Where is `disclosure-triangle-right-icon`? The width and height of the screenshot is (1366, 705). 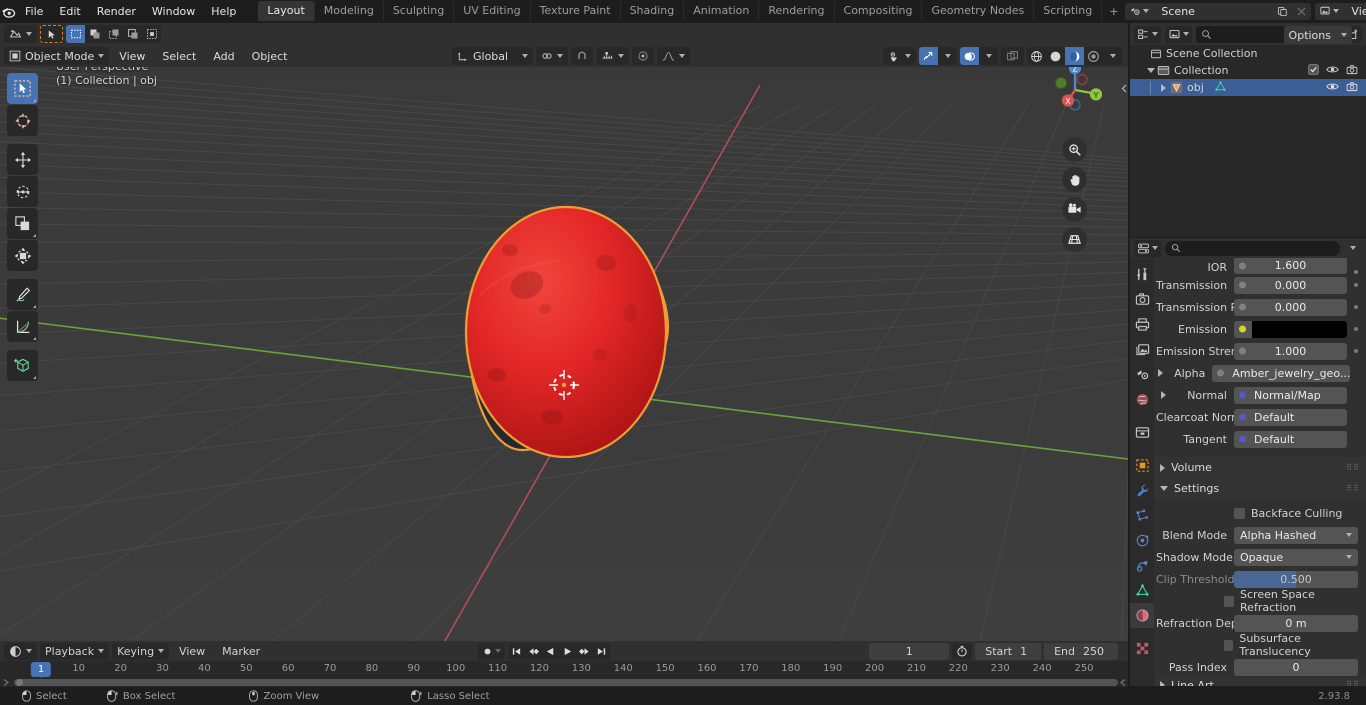 disclosure-triangle-right-icon is located at coordinates (1163, 87).